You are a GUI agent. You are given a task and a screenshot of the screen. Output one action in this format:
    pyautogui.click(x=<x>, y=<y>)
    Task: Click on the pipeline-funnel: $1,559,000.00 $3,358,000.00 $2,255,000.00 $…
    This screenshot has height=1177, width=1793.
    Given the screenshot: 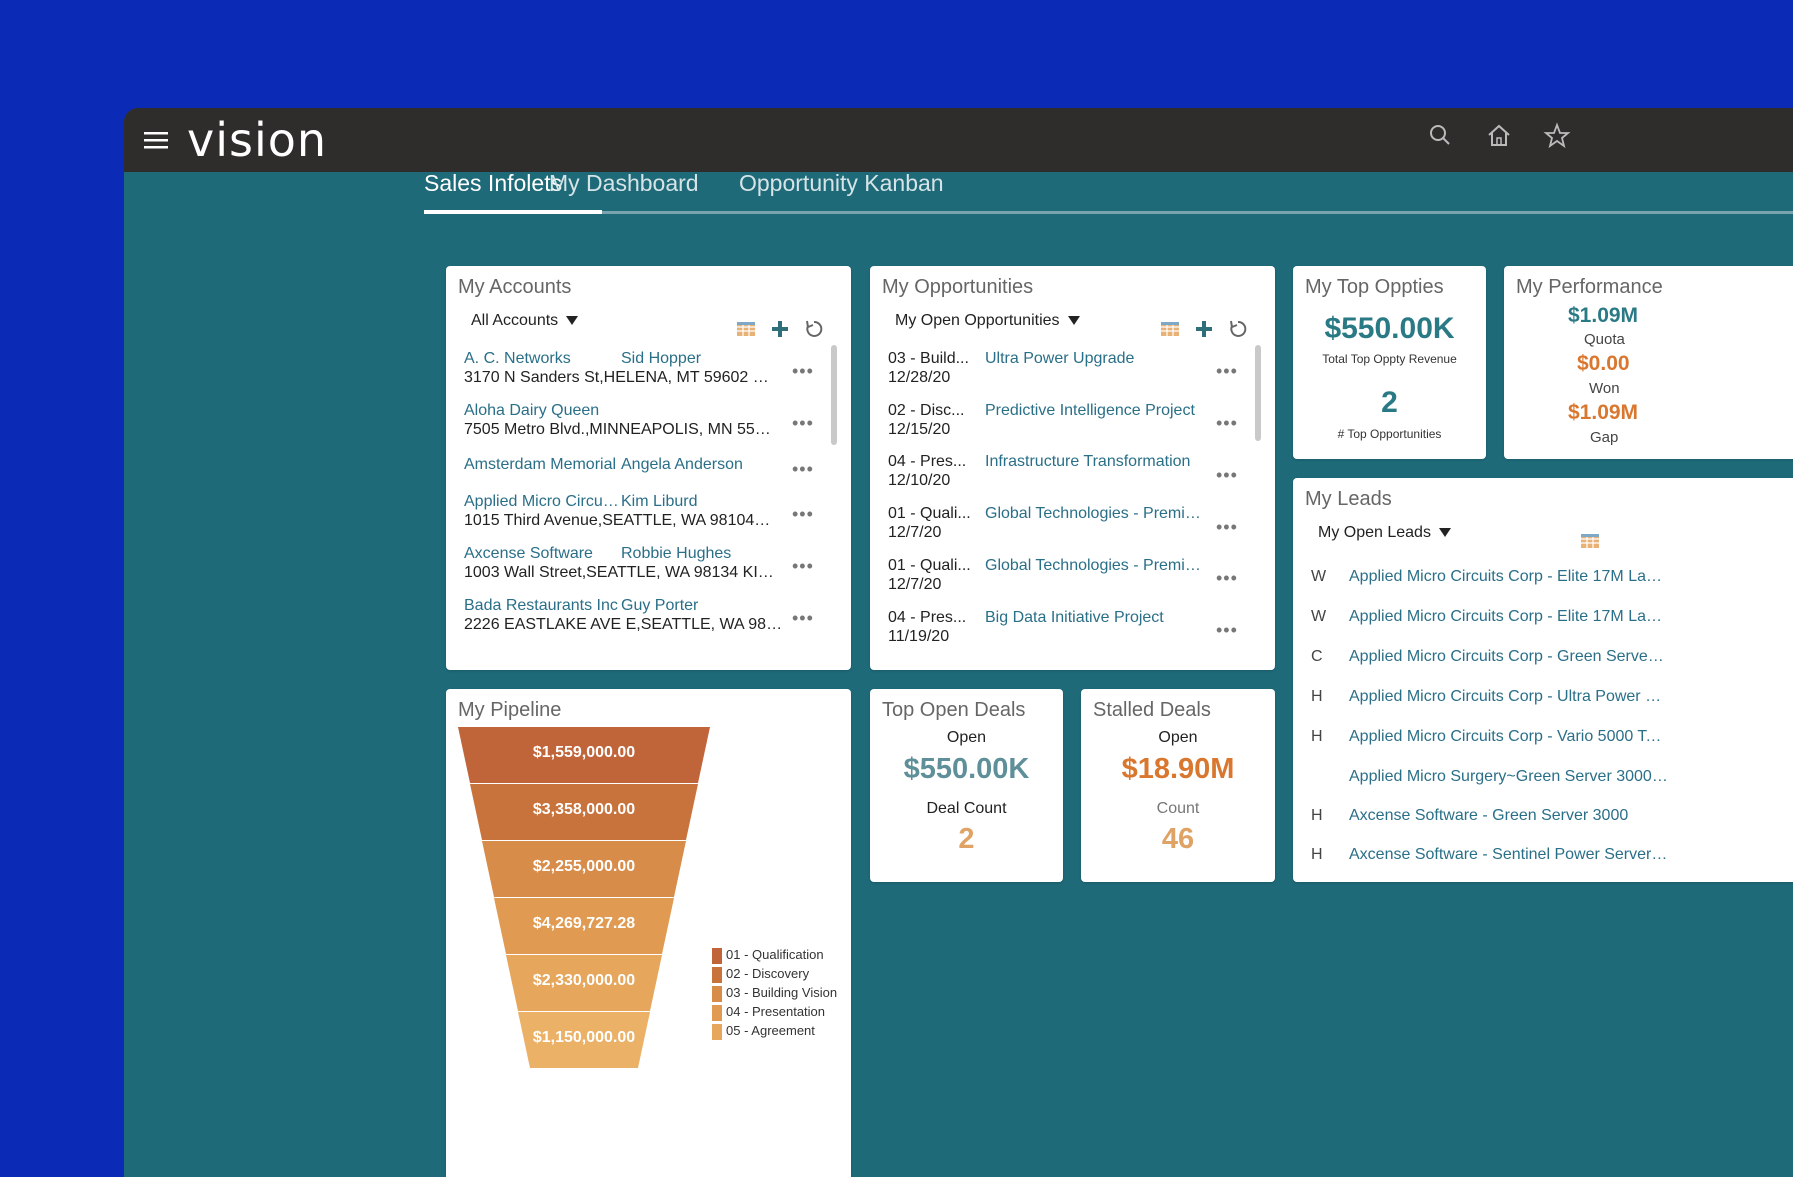 What is the action you would take?
    pyautogui.click(x=585, y=927)
    